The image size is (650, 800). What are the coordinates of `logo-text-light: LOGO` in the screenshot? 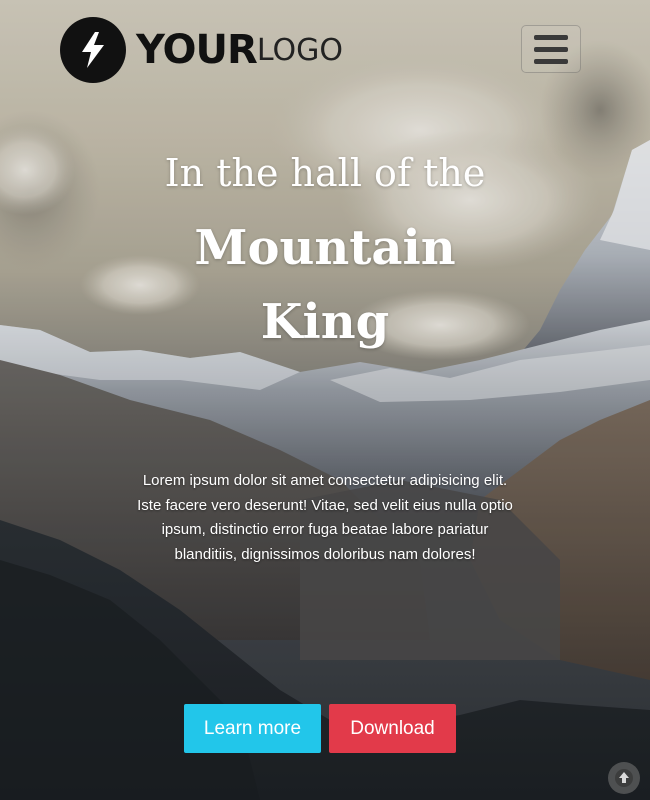 It's located at (299, 50).